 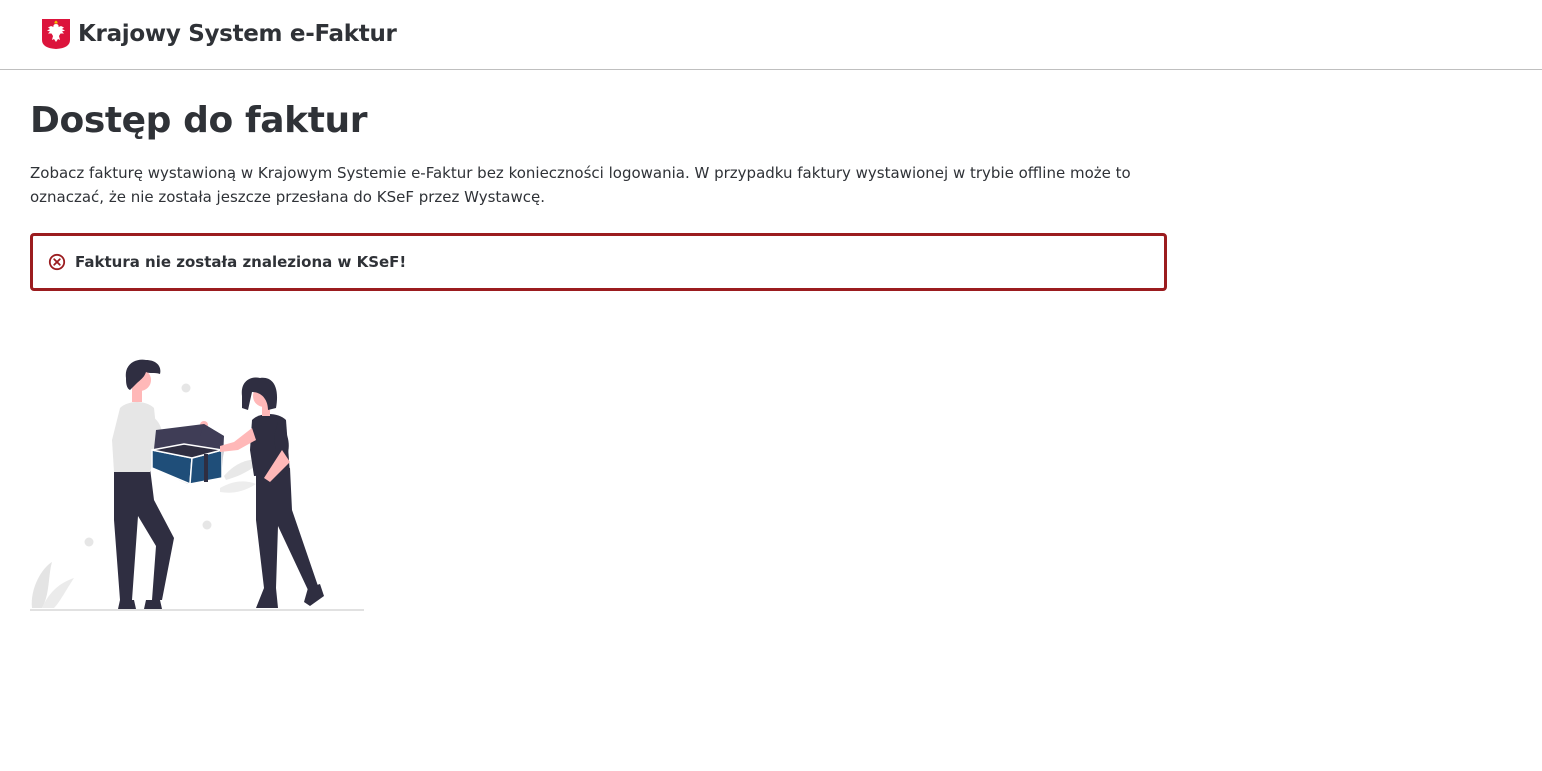 I want to click on page-title: Dostęp do faktur, so click(x=199, y=120).